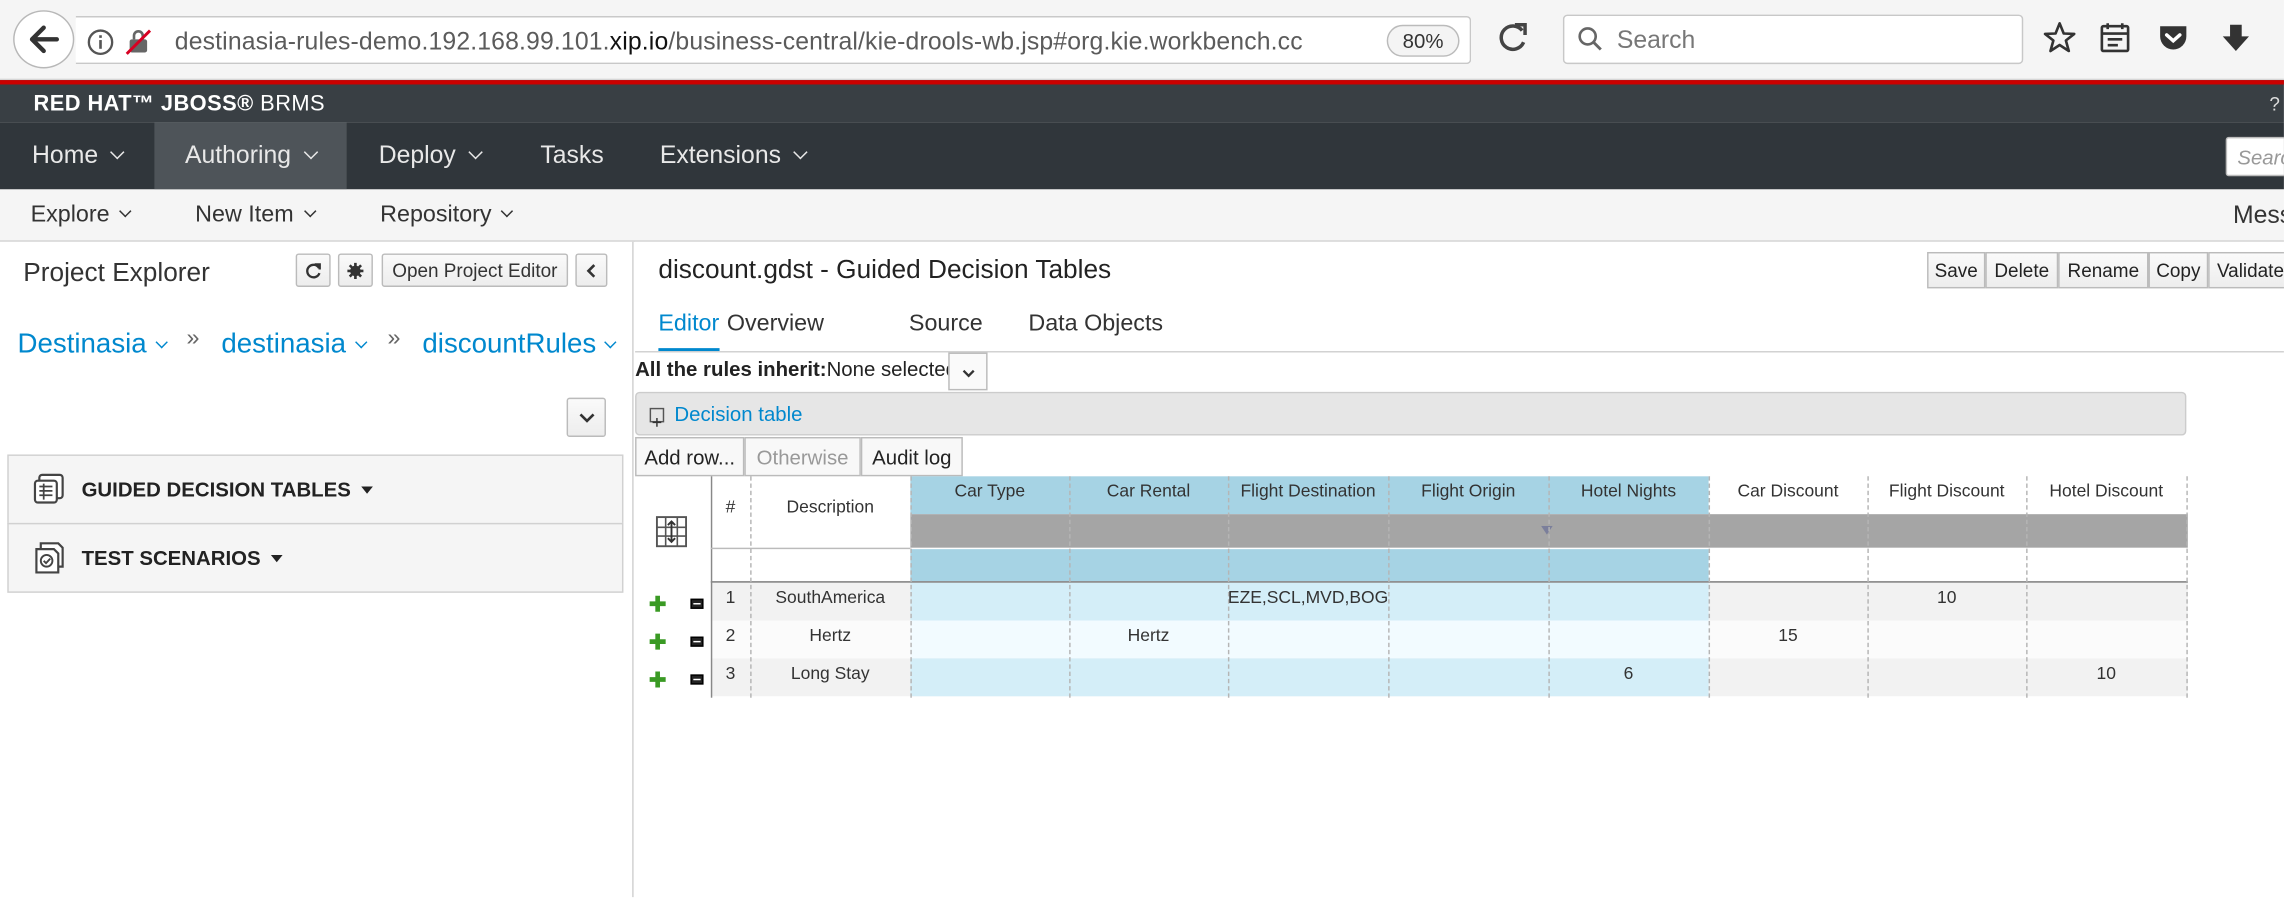  Describe the element at coordinates (315, 489) in the screenshot. I see `section-guided-decision-tables: GUIDED DECISION TABLES` at that location.